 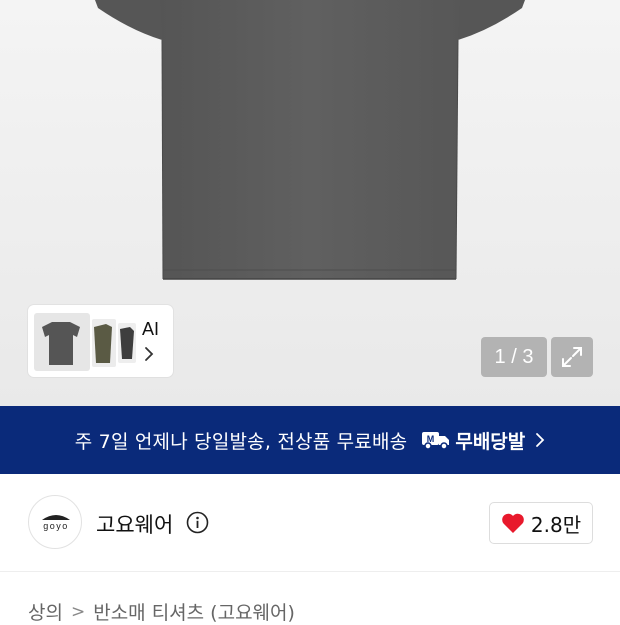 I want to click on info-icon, so click(x=197, y=522).